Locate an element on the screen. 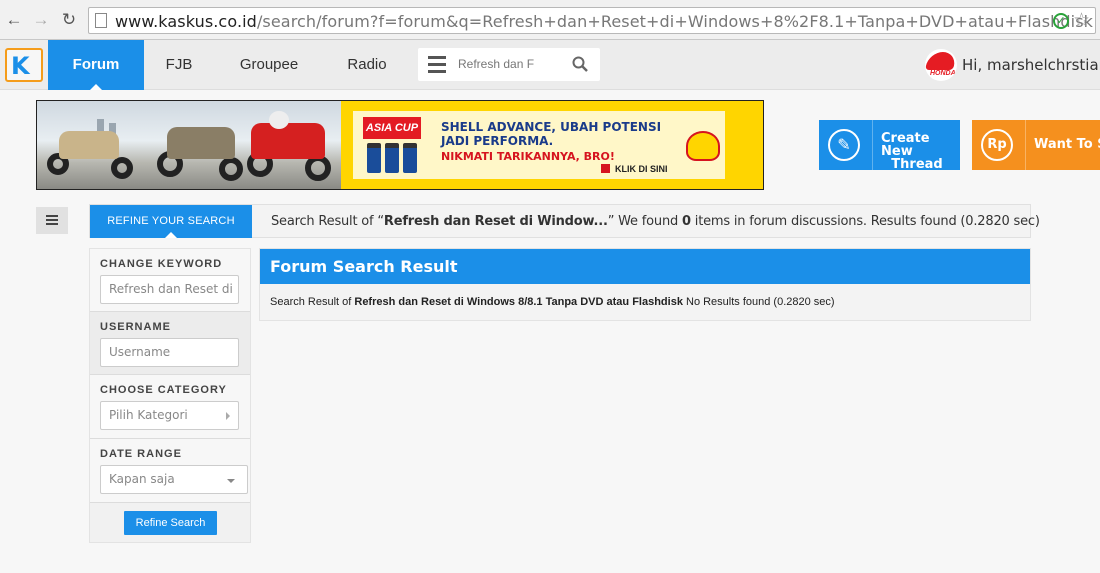 The height and width of the screenshot is (573, 1100). reload-icon: ↻ is located at coordinates (69, 20).